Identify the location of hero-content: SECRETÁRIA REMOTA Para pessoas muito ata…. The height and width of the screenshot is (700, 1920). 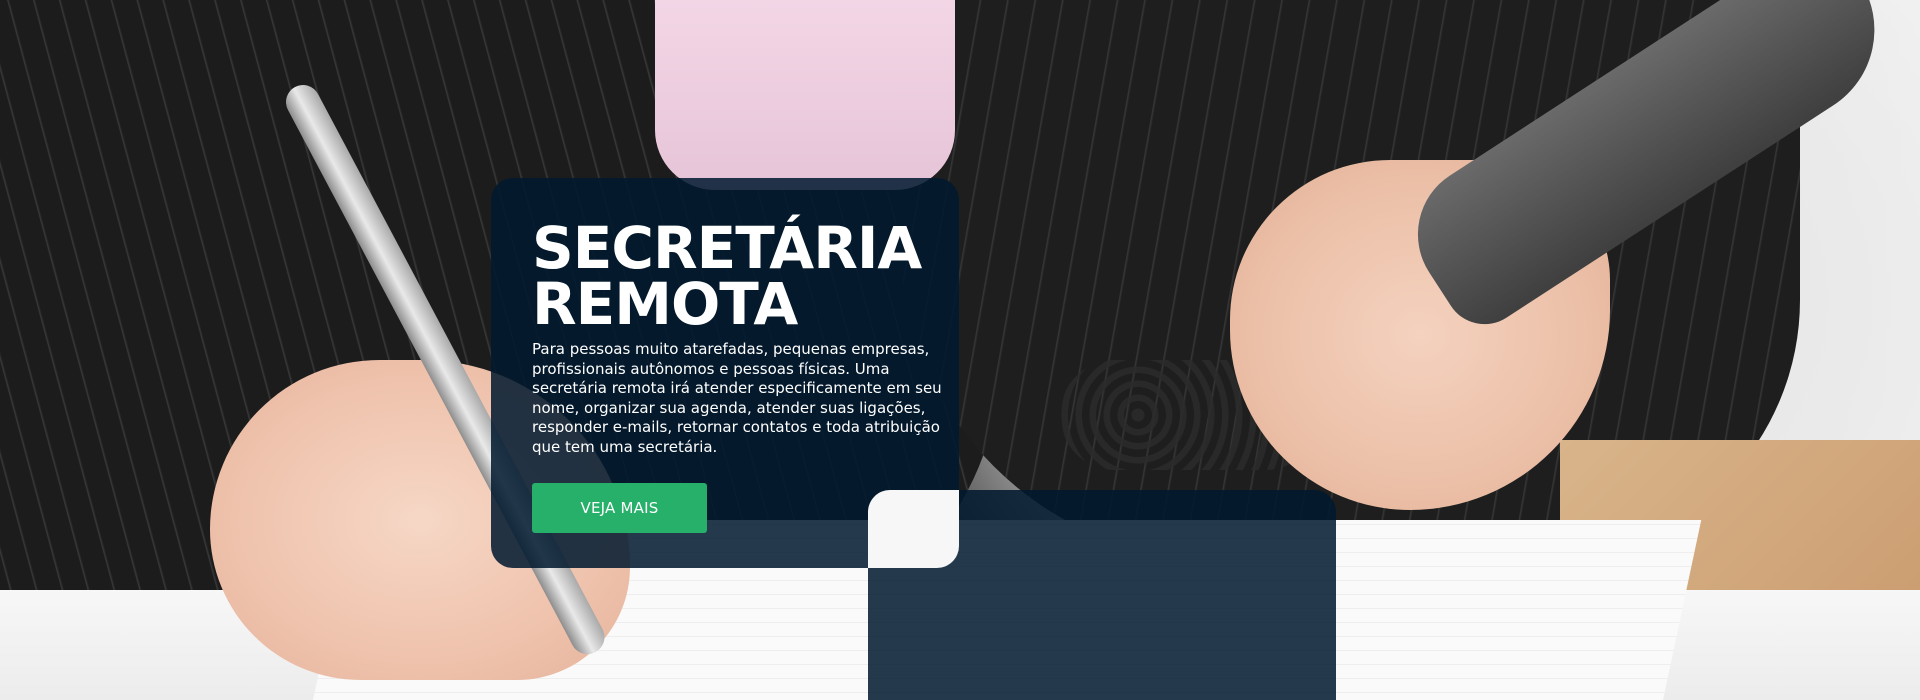
(742, 376).